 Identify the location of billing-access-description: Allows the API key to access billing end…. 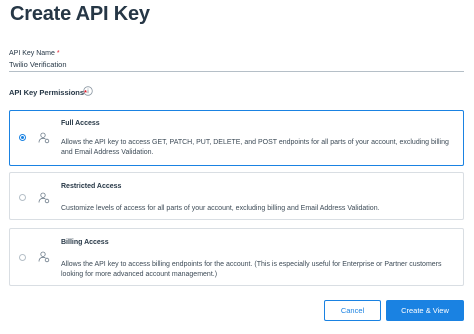
(251, 269).